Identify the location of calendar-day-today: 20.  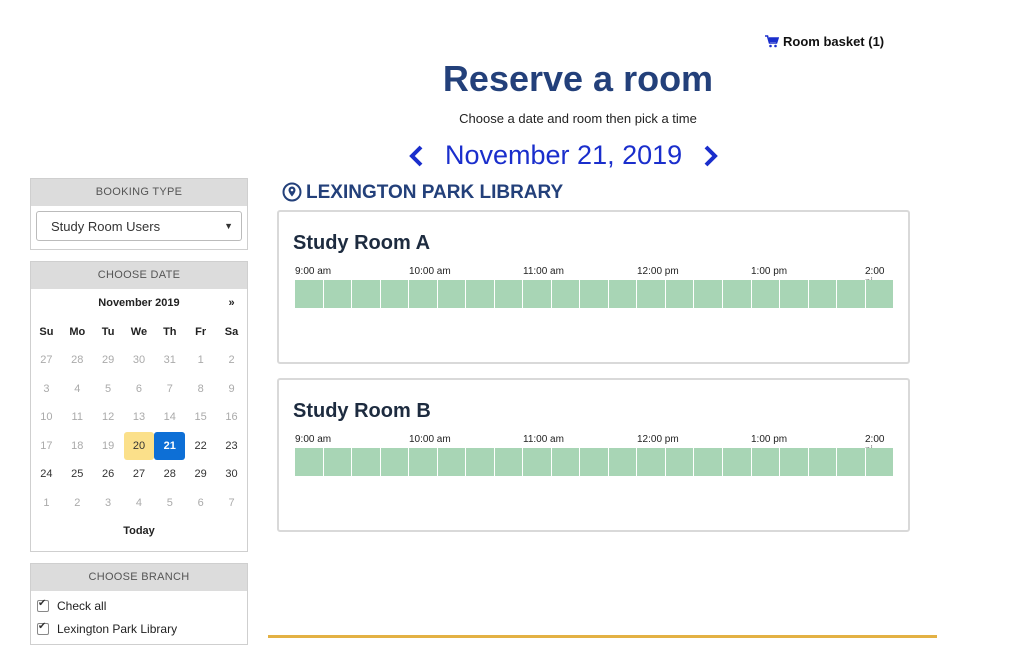
(139, 445).